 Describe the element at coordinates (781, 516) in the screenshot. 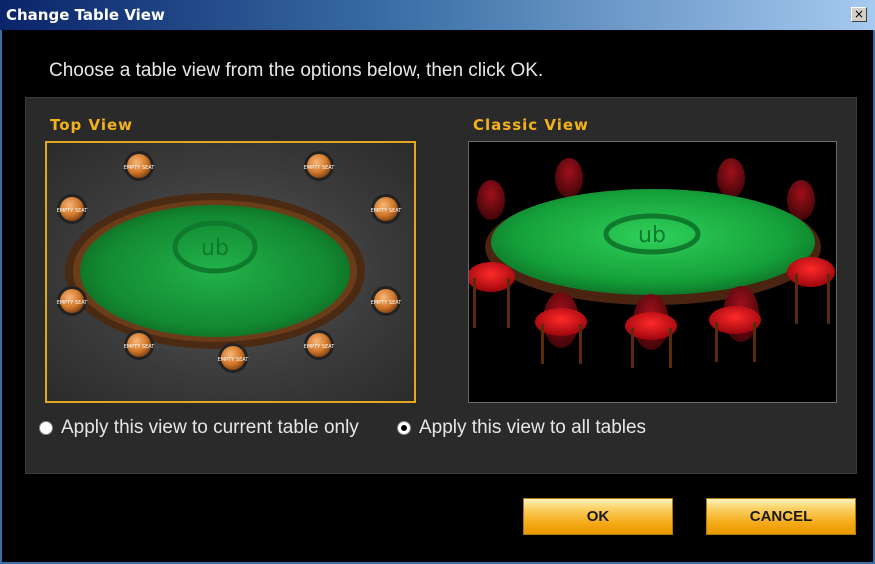

I see `cancel-button: CANCEL` at that location.